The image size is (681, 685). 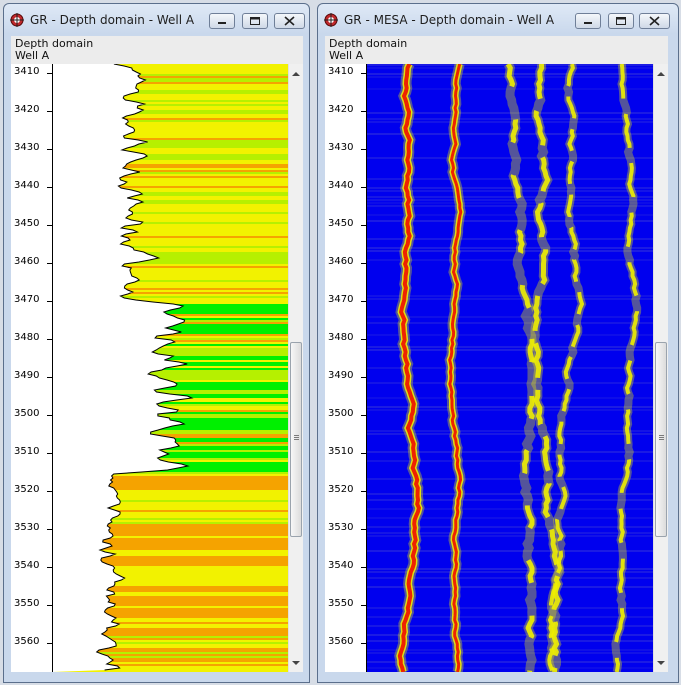 I want to click on window-title: GR - Depth domain - Well A, so click(x=112, y=20).